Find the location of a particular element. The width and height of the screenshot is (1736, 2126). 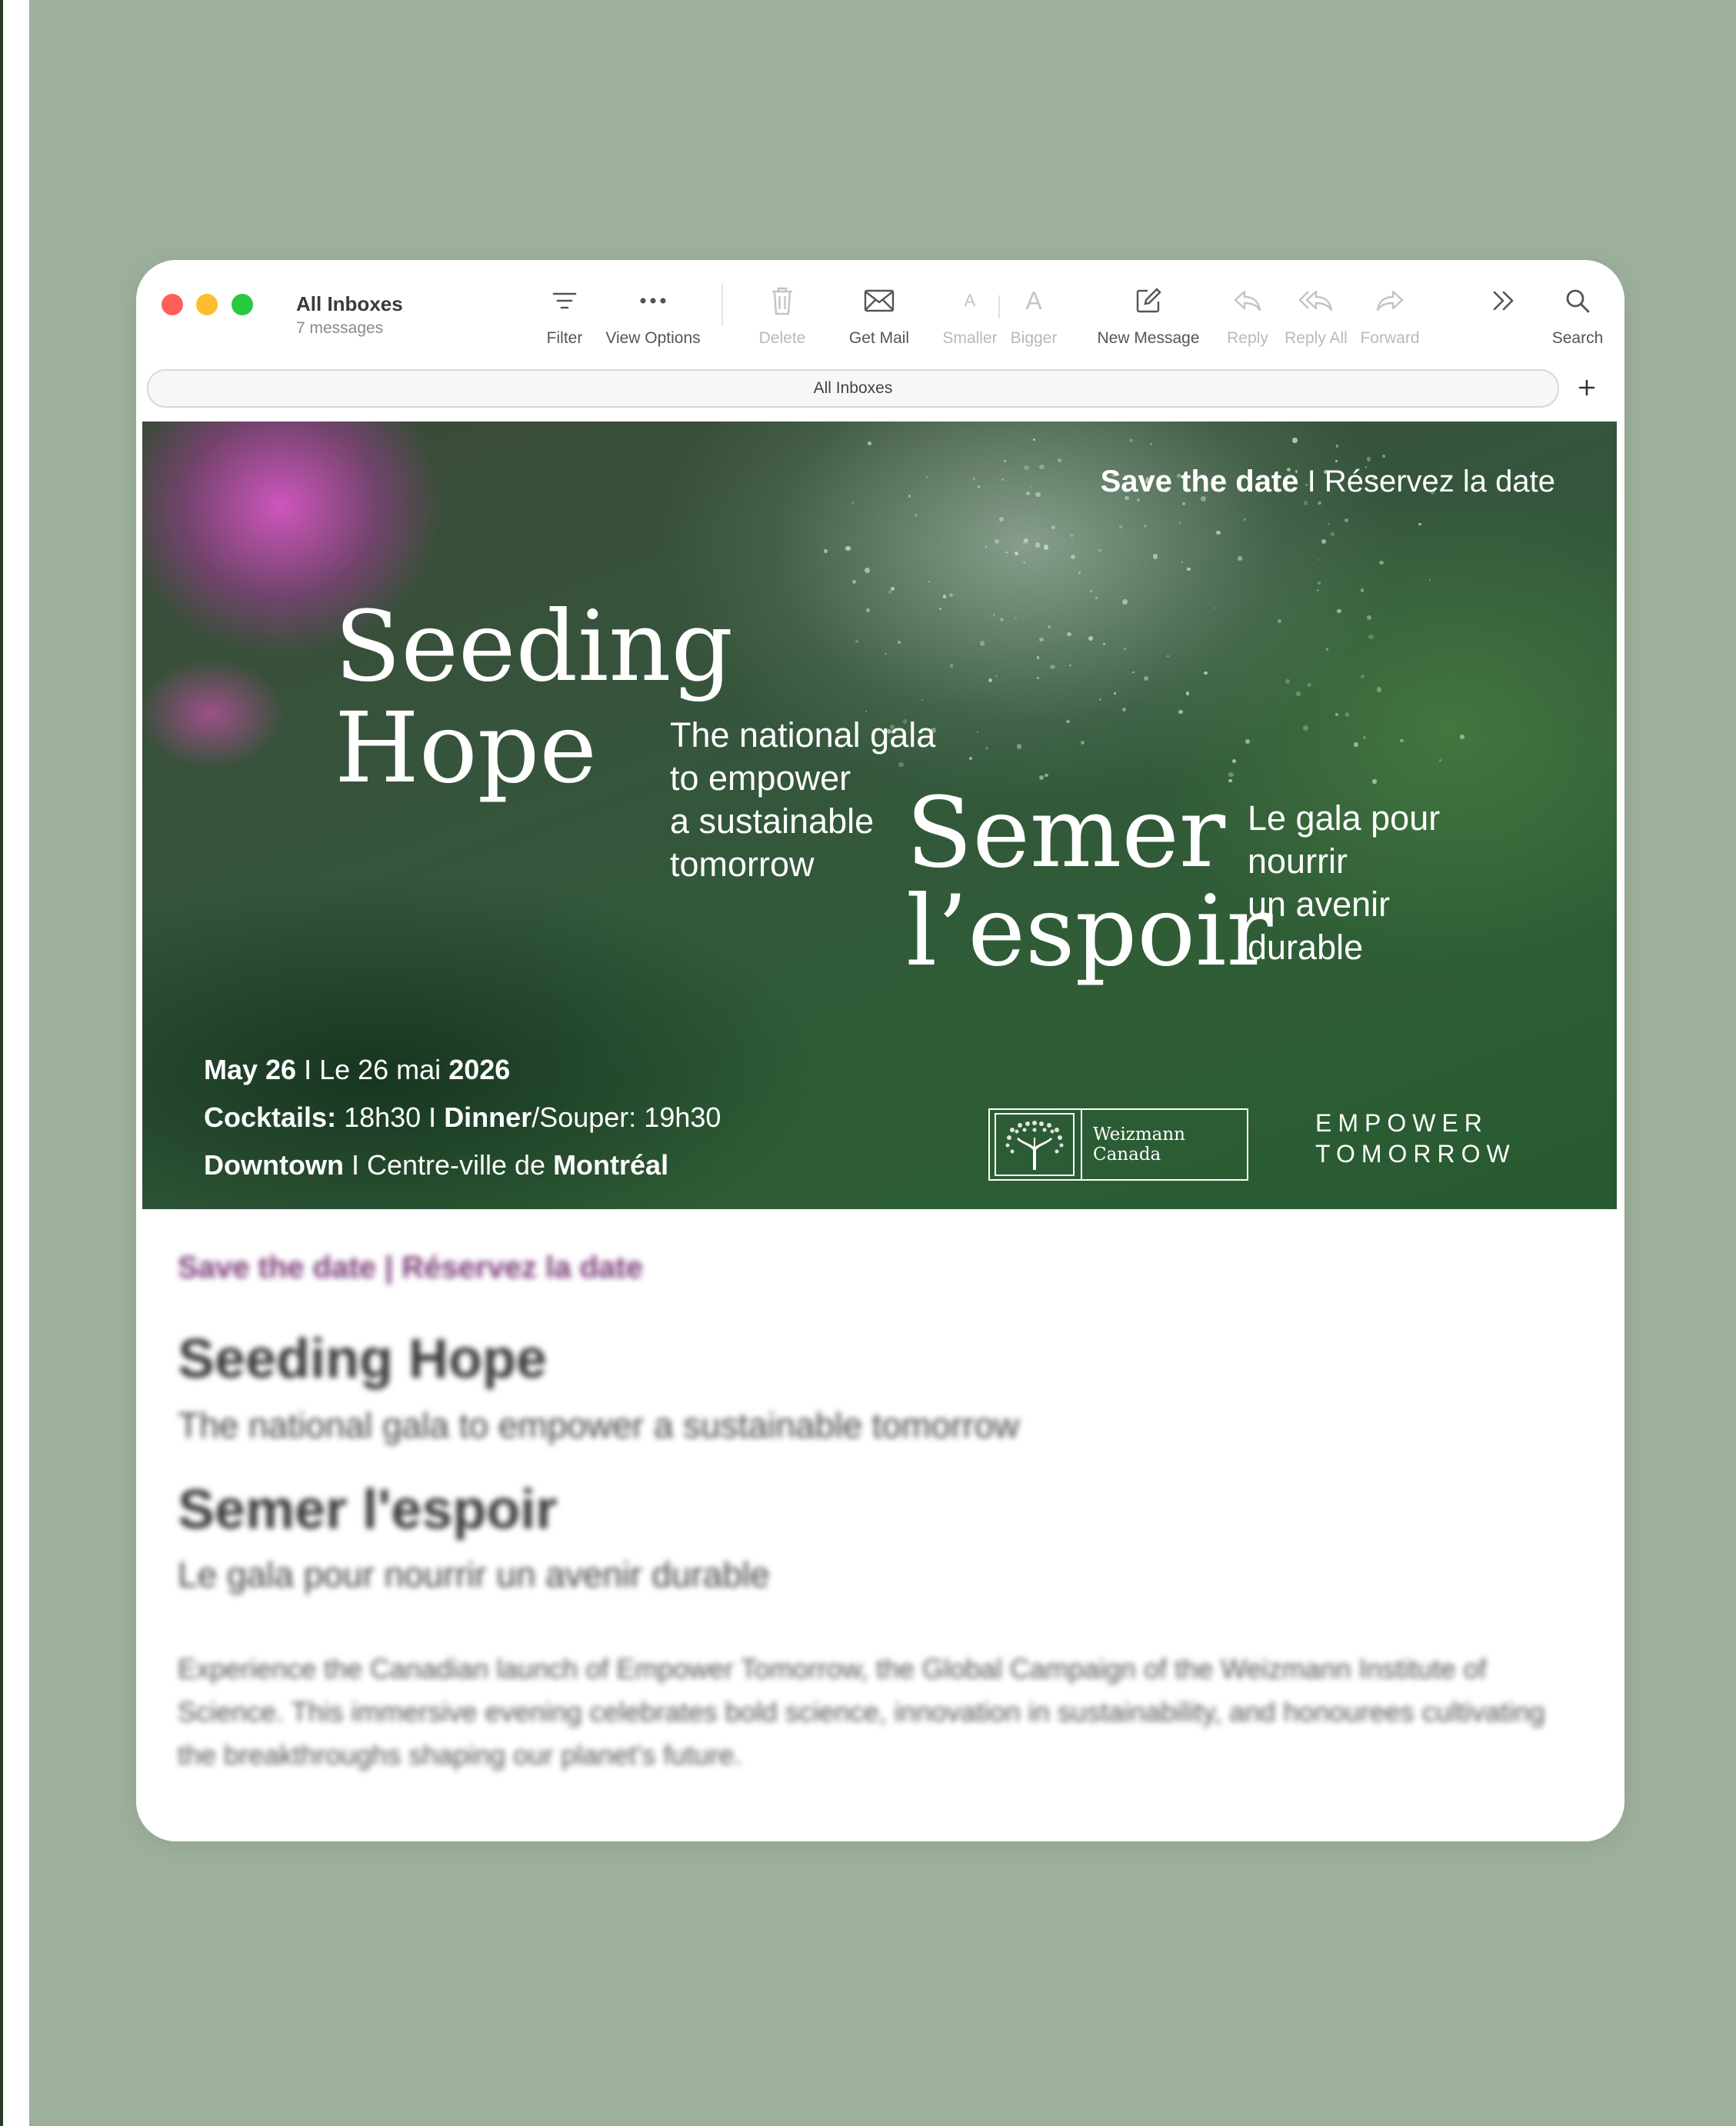

plus-icon is located at coordinates (1586, 387).